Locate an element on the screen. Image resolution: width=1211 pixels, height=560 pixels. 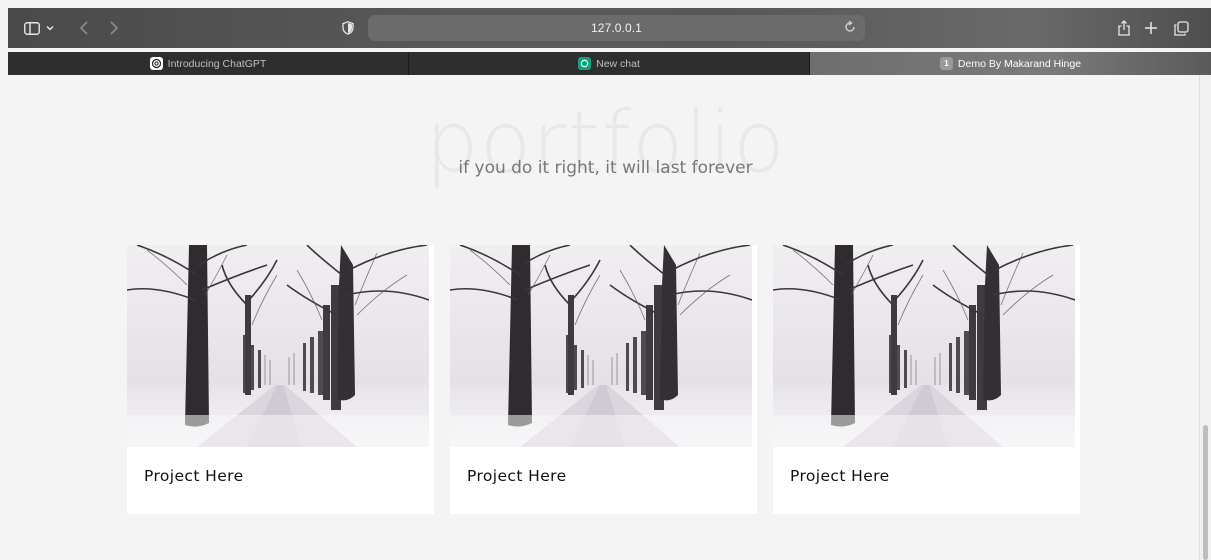
portfolio-subtitle: if you do it right, it will last forever is located at coordinates (605, 168).